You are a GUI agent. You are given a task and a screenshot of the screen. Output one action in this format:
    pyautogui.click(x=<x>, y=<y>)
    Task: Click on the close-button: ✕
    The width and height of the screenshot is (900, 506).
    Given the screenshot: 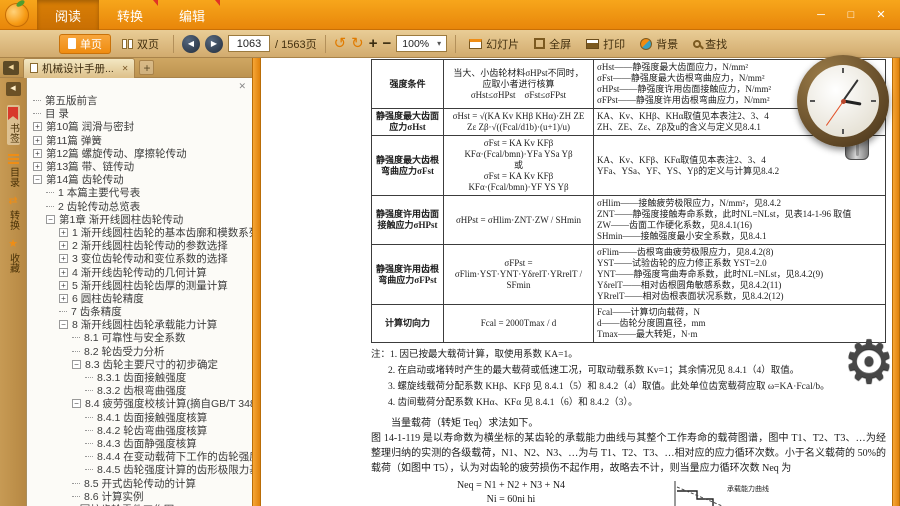 What is the action you would take?
    pyautogui.click(x=881, y=15)
    